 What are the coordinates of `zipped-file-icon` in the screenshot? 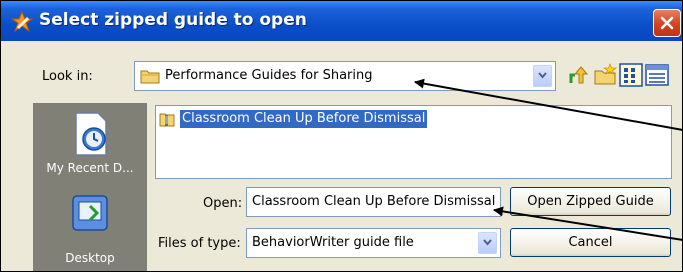 It's located at (167, 120).